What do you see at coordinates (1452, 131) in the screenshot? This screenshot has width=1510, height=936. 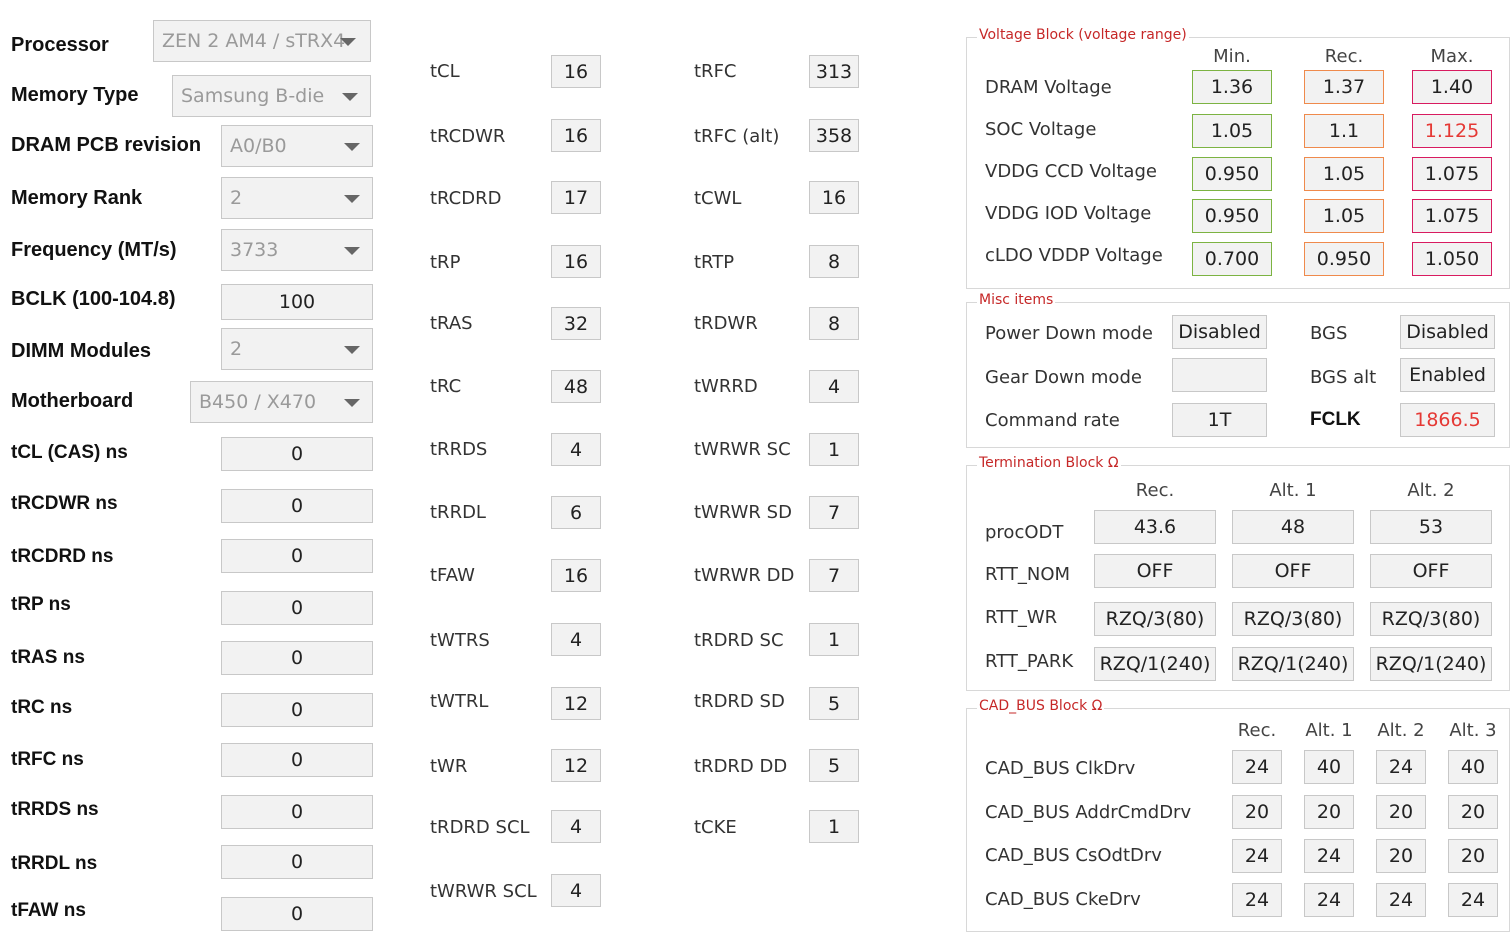 I see `voltage-max: 1.125` at bounding box center [1452, 131].